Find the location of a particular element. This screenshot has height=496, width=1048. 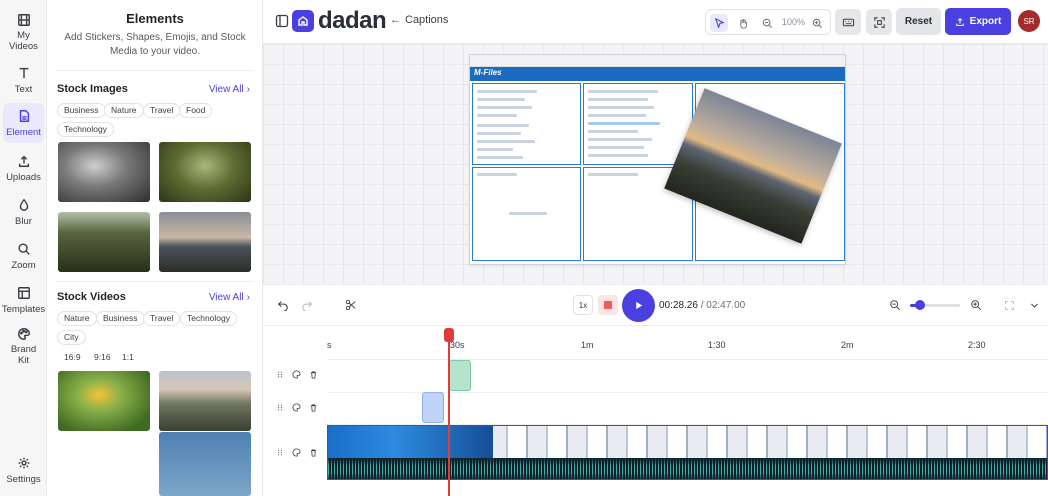

rail-item-my-videos: My Videos is located at coordinates (23, 32).